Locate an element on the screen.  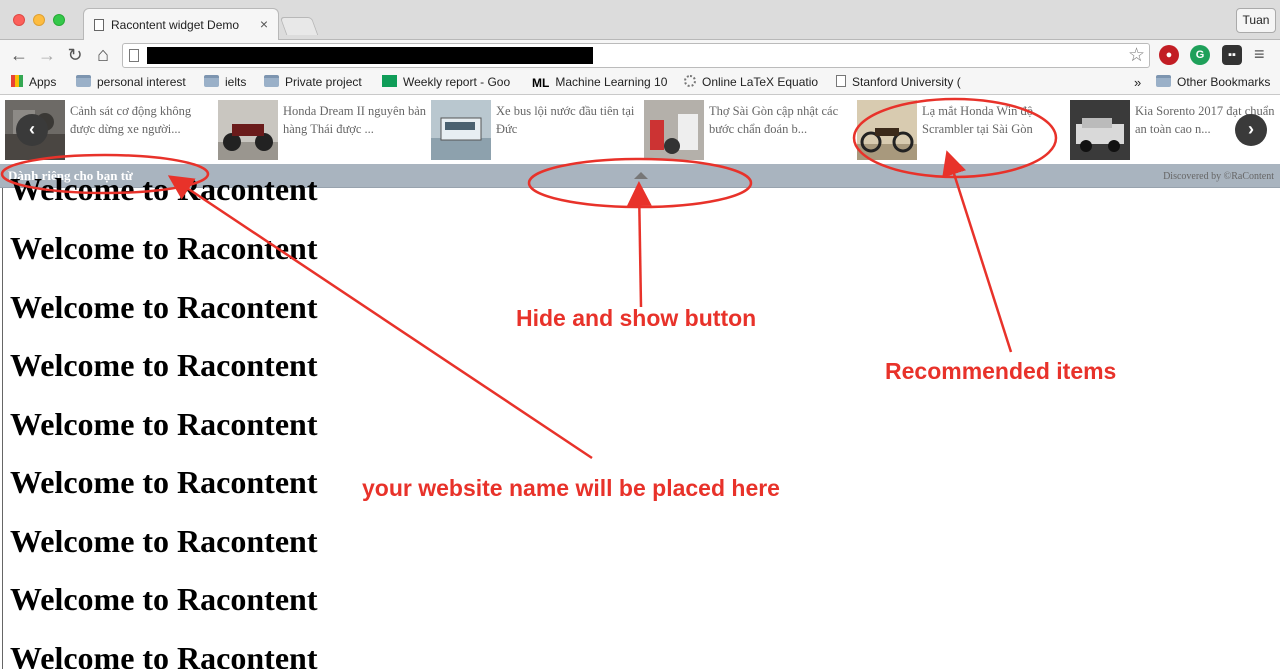
bookmark-stanford: Stanford University ( is located at coordinates (902, 82).